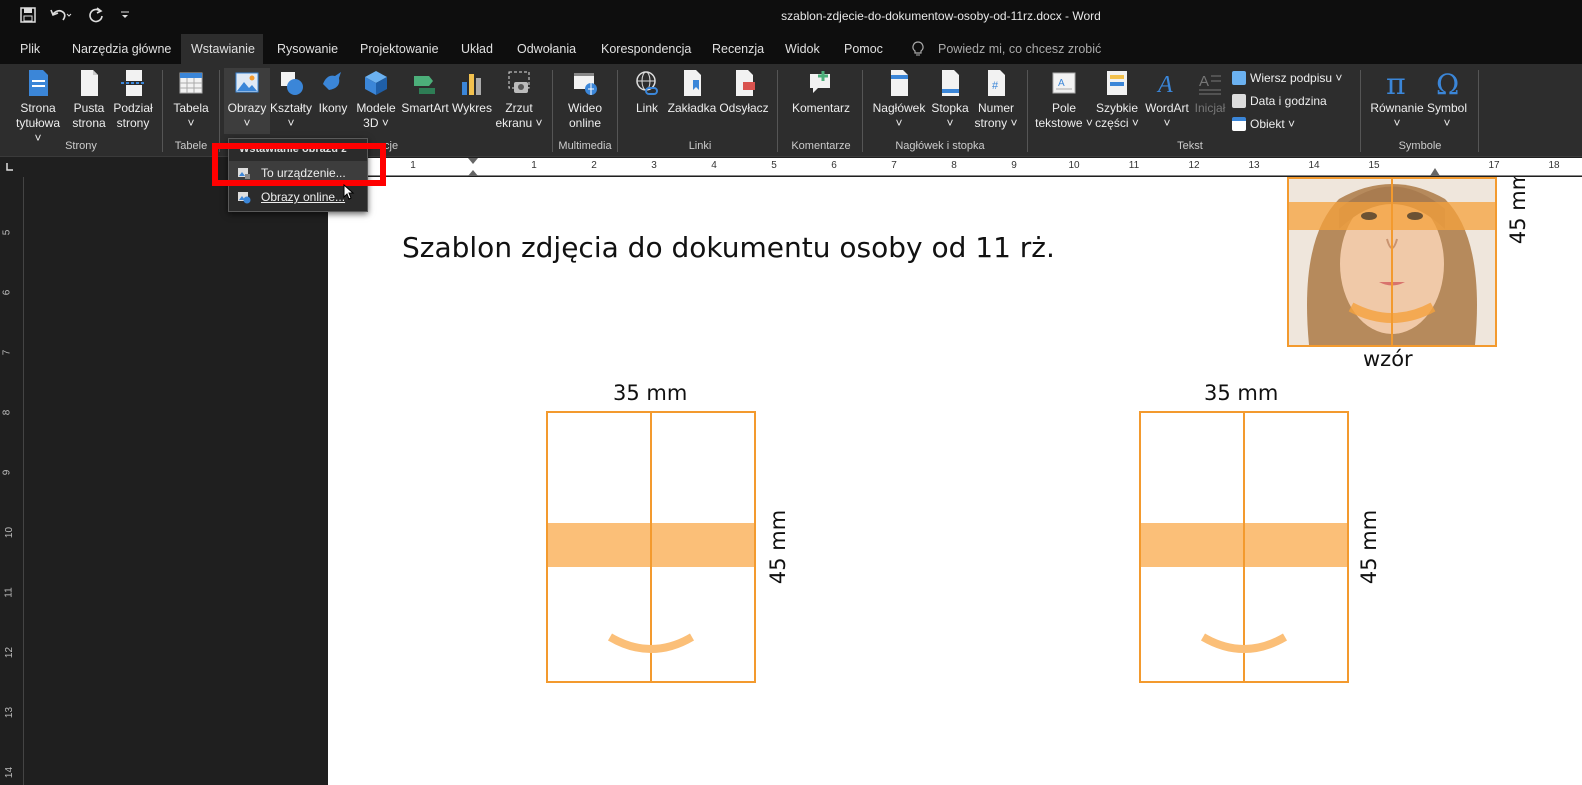 This screenshot has width=1582, height=785. Describe the element at coordinates (7, 412) in the screenshot. I see `ruler-number: 8` at that location.